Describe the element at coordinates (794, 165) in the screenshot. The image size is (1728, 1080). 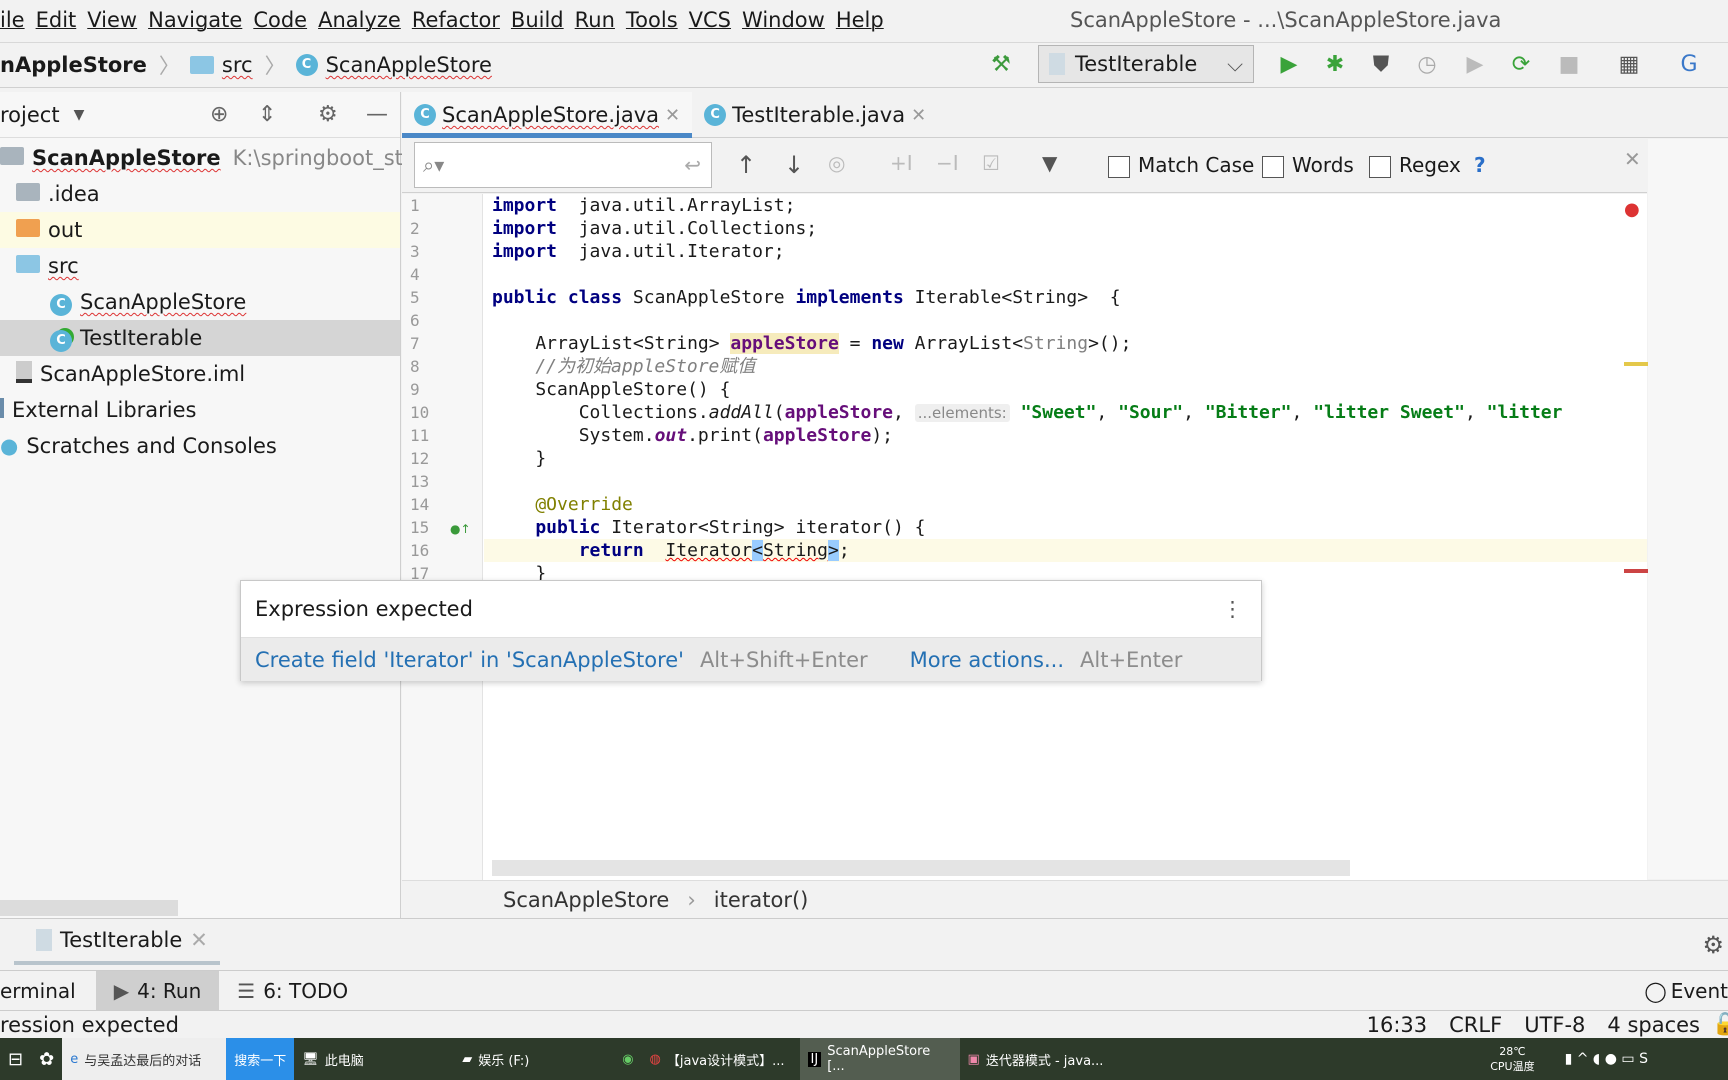
I see `next-occurrence-icon: ↓` at that location.